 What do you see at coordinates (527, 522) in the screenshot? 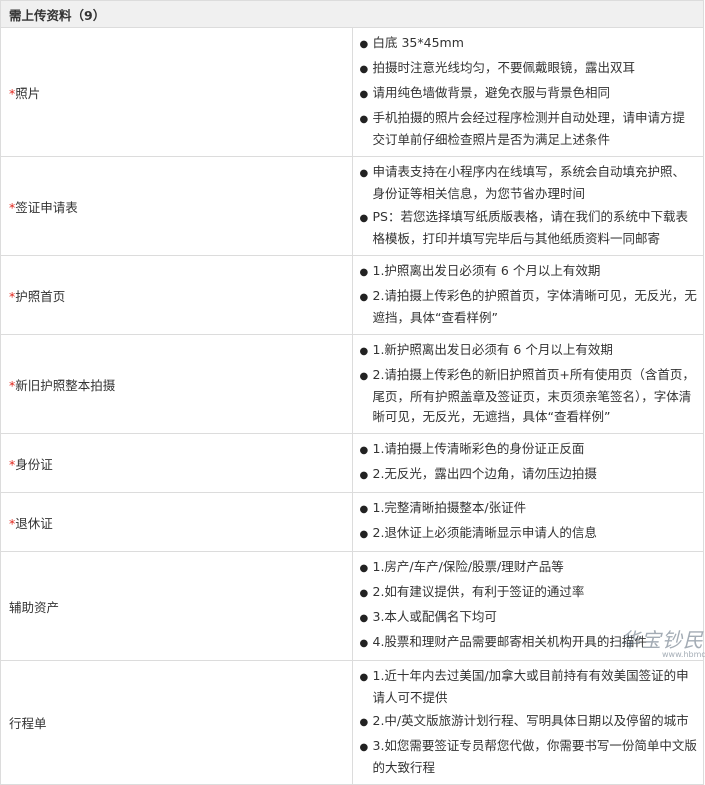
I see `row-content-cell: ● 1.完整清晰拍摄整本/张证件 ● 2.退休证上必须能清晰显示申请人的信息` at bounding box center [527, 522].